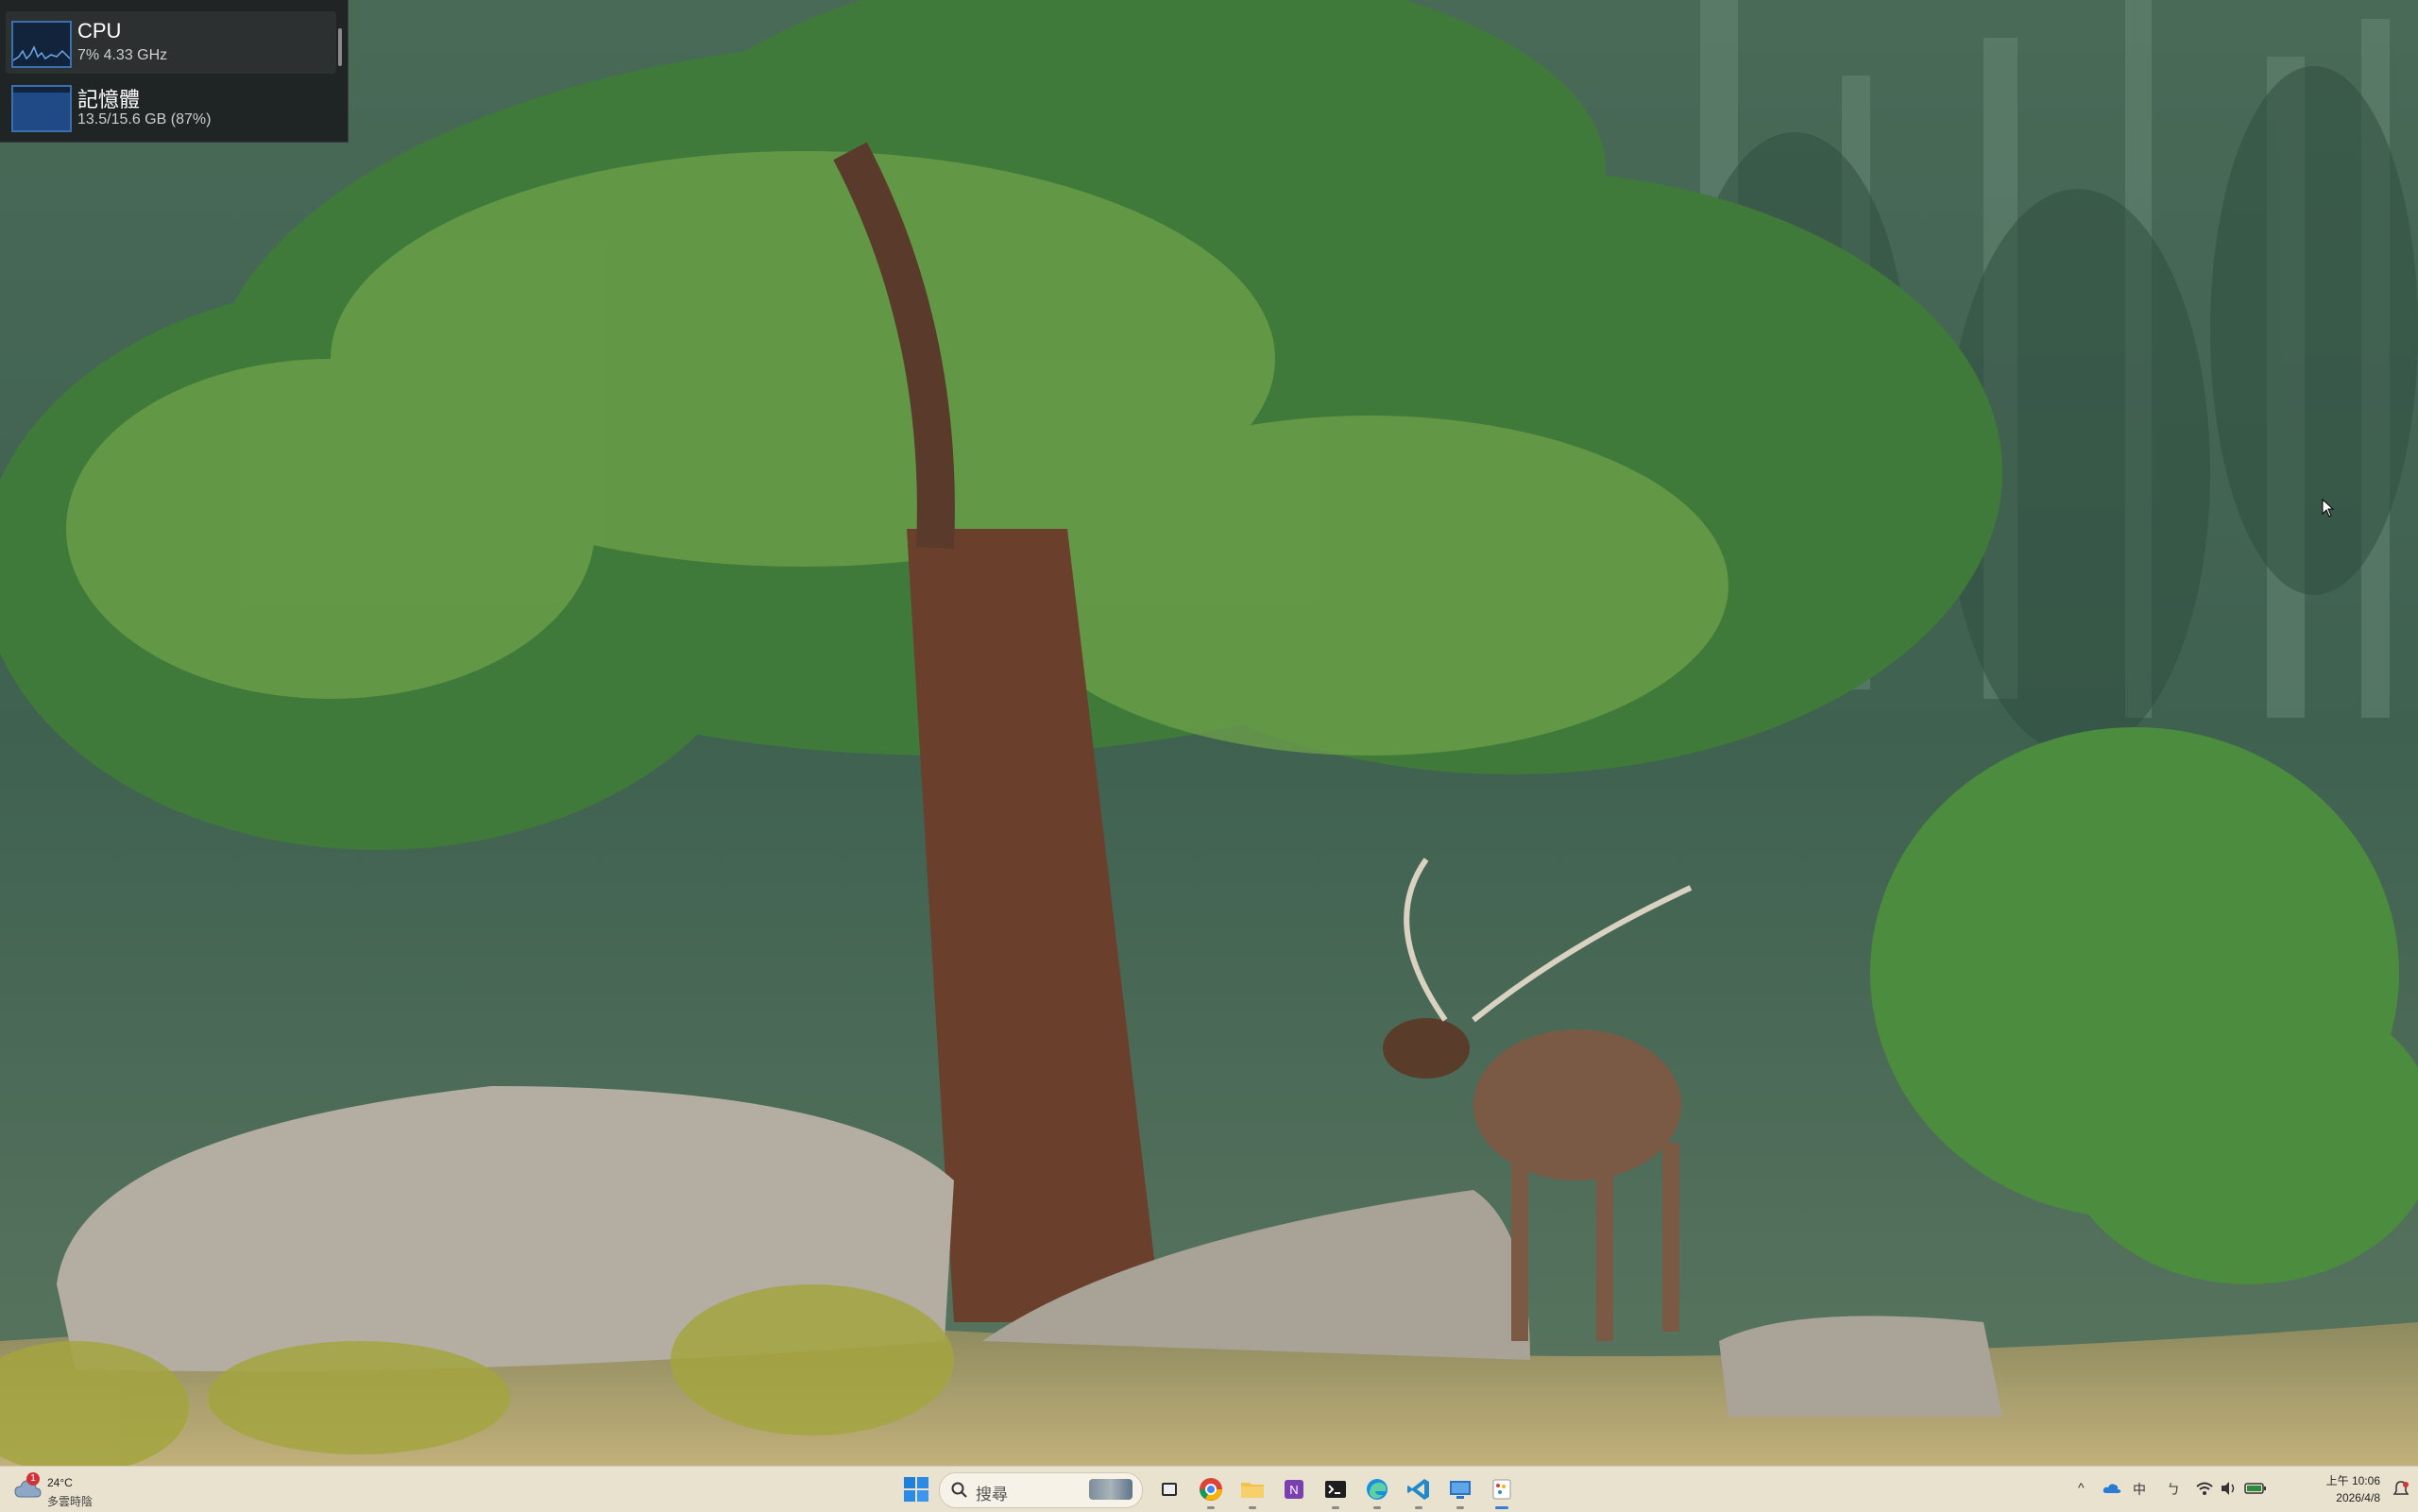  Describe the element at coordinates (33, 1479) in the screenshot. I see `weather-alert-badge: 1` at that location.